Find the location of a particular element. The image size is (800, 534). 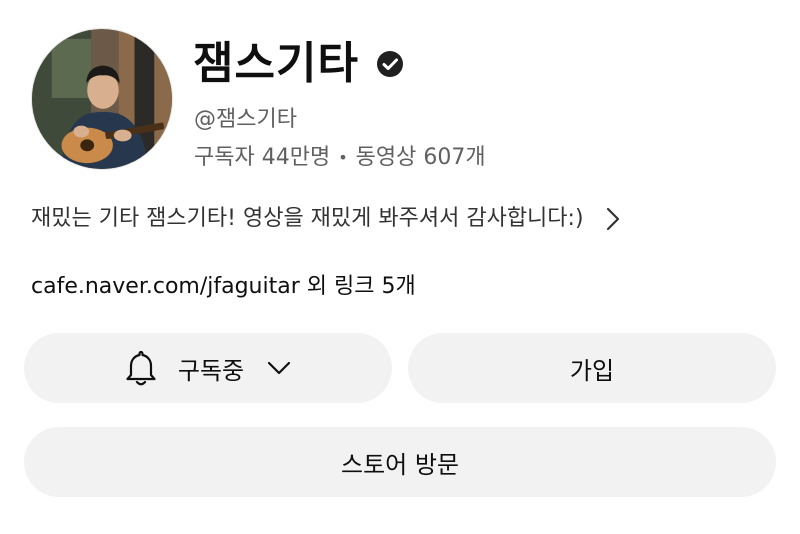

channel-title: 잼스기타 is located at coordinates (276, 63).